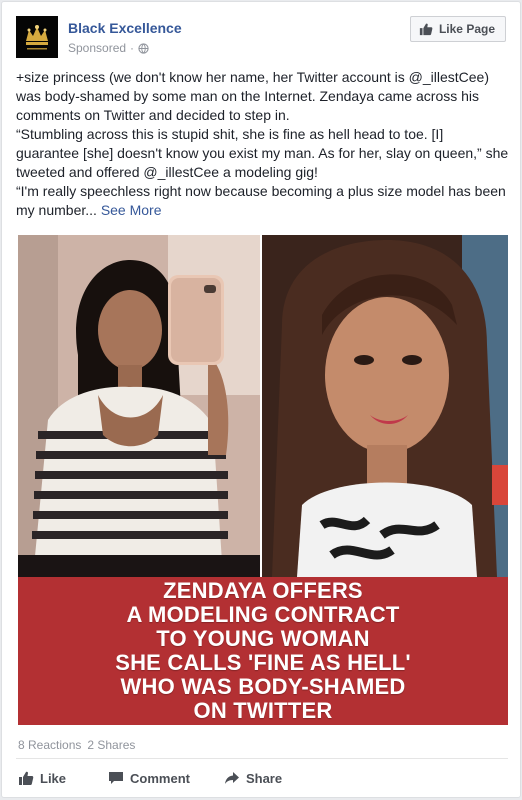 The height and width of the screenshot is (800, 522). I want to click on like-page-button: Like Page, so click(457, 29).